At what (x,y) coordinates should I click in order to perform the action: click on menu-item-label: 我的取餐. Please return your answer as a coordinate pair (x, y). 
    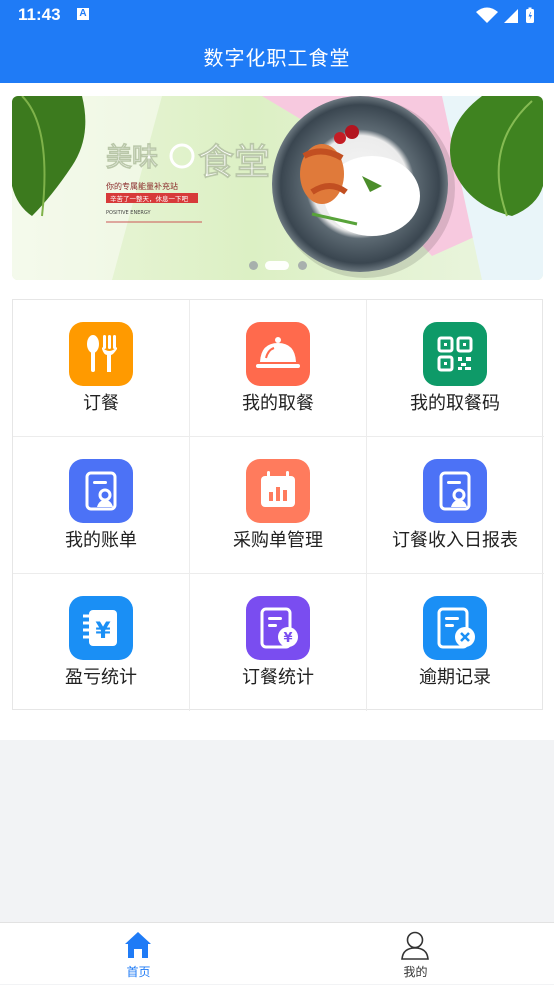
    Looking at the image, I should click on (278, 403).